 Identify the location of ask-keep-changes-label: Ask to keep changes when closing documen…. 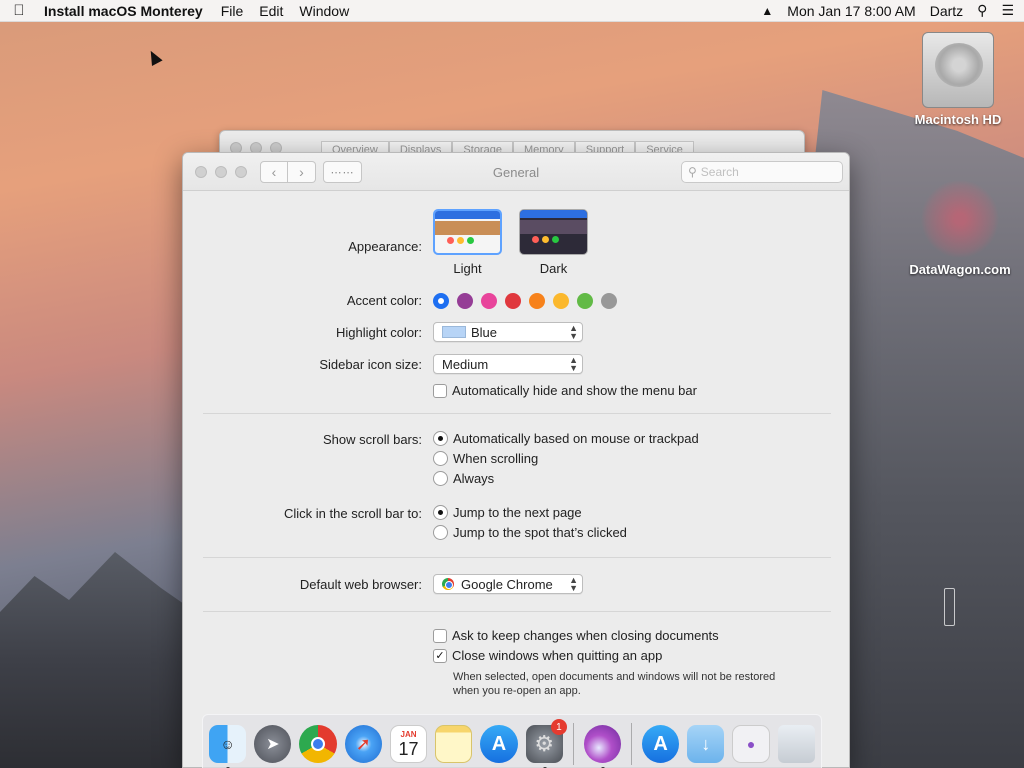
(585, 635).